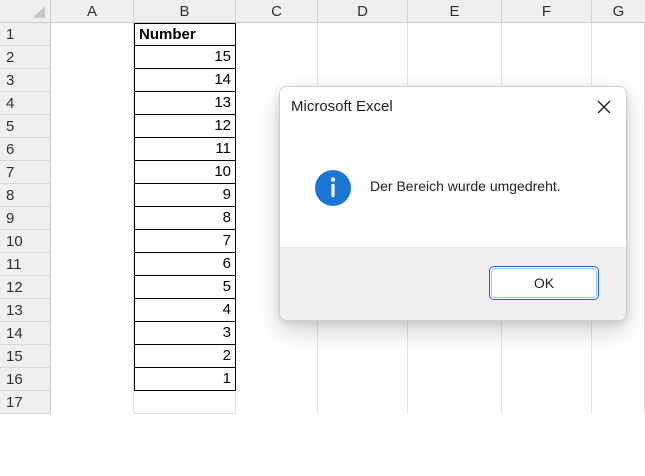  Describe the element at coordinates (25, 264) in the screenshot. I see `row-header-11: 11` at that location.